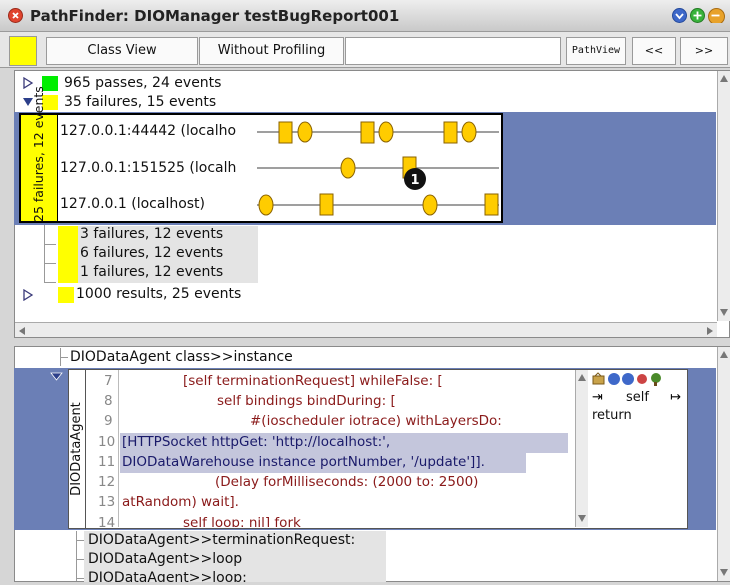 The image size is (730, 585). Describe the element at coordinates (107, 442) in the screenshot. I see `line-number: 10` at that location.